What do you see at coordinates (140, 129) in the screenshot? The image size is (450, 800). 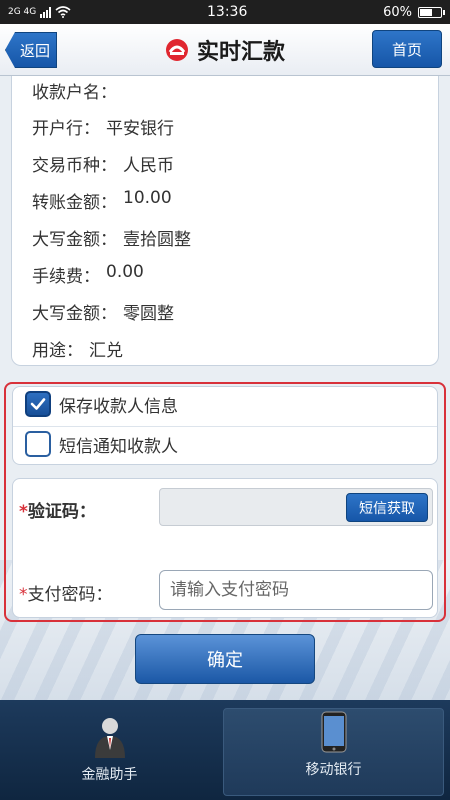 I see `info-value: 平安银行` at bounding box center [140, 129].